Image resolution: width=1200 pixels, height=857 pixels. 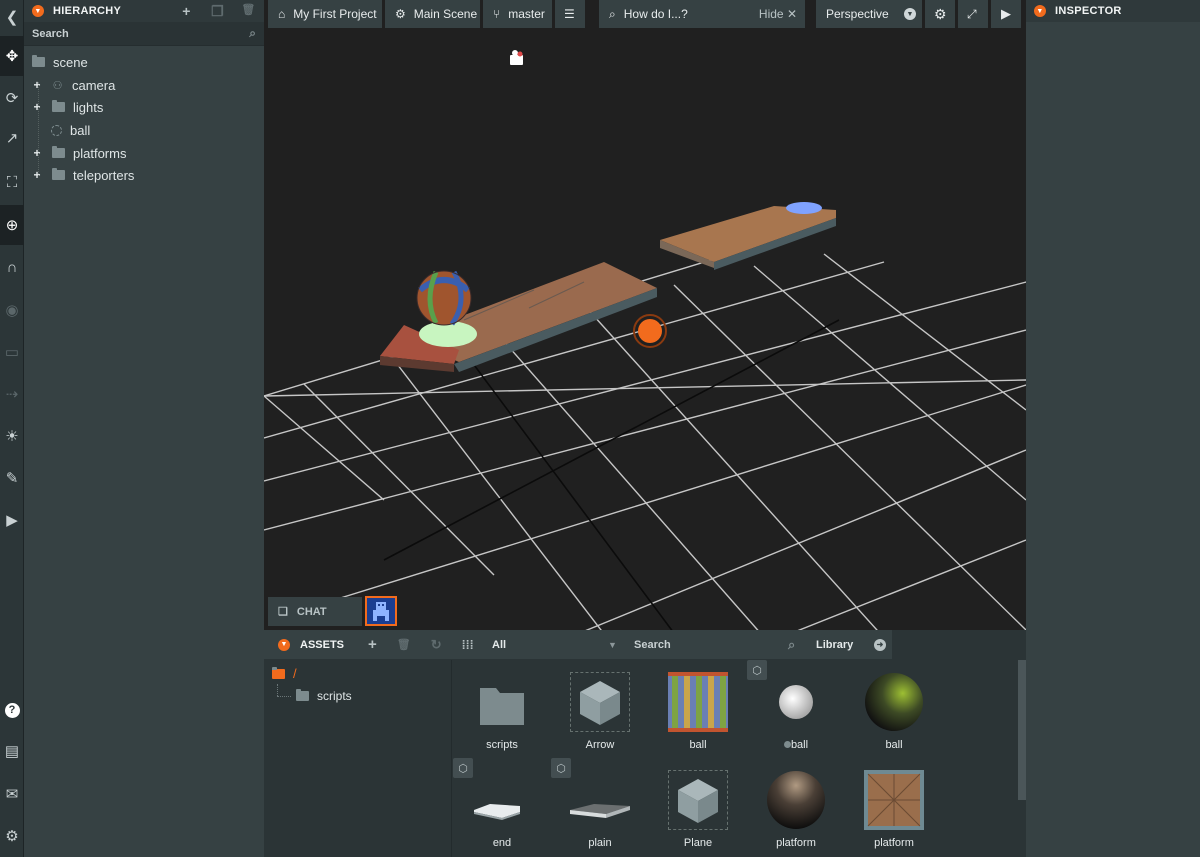 I want to click on lightmapper-icon: ☀, so click(x=12, y=436).